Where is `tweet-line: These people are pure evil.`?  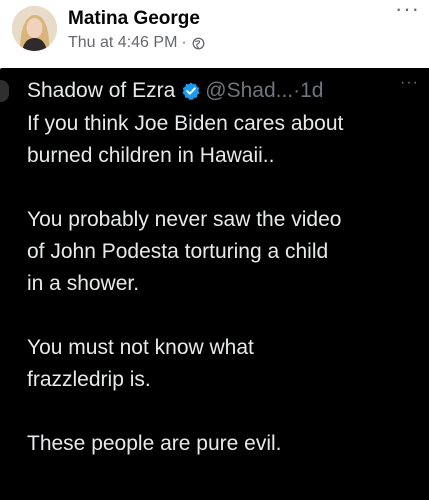
tweet-line: These people are pure evil. is located at coordinates (154, 443).